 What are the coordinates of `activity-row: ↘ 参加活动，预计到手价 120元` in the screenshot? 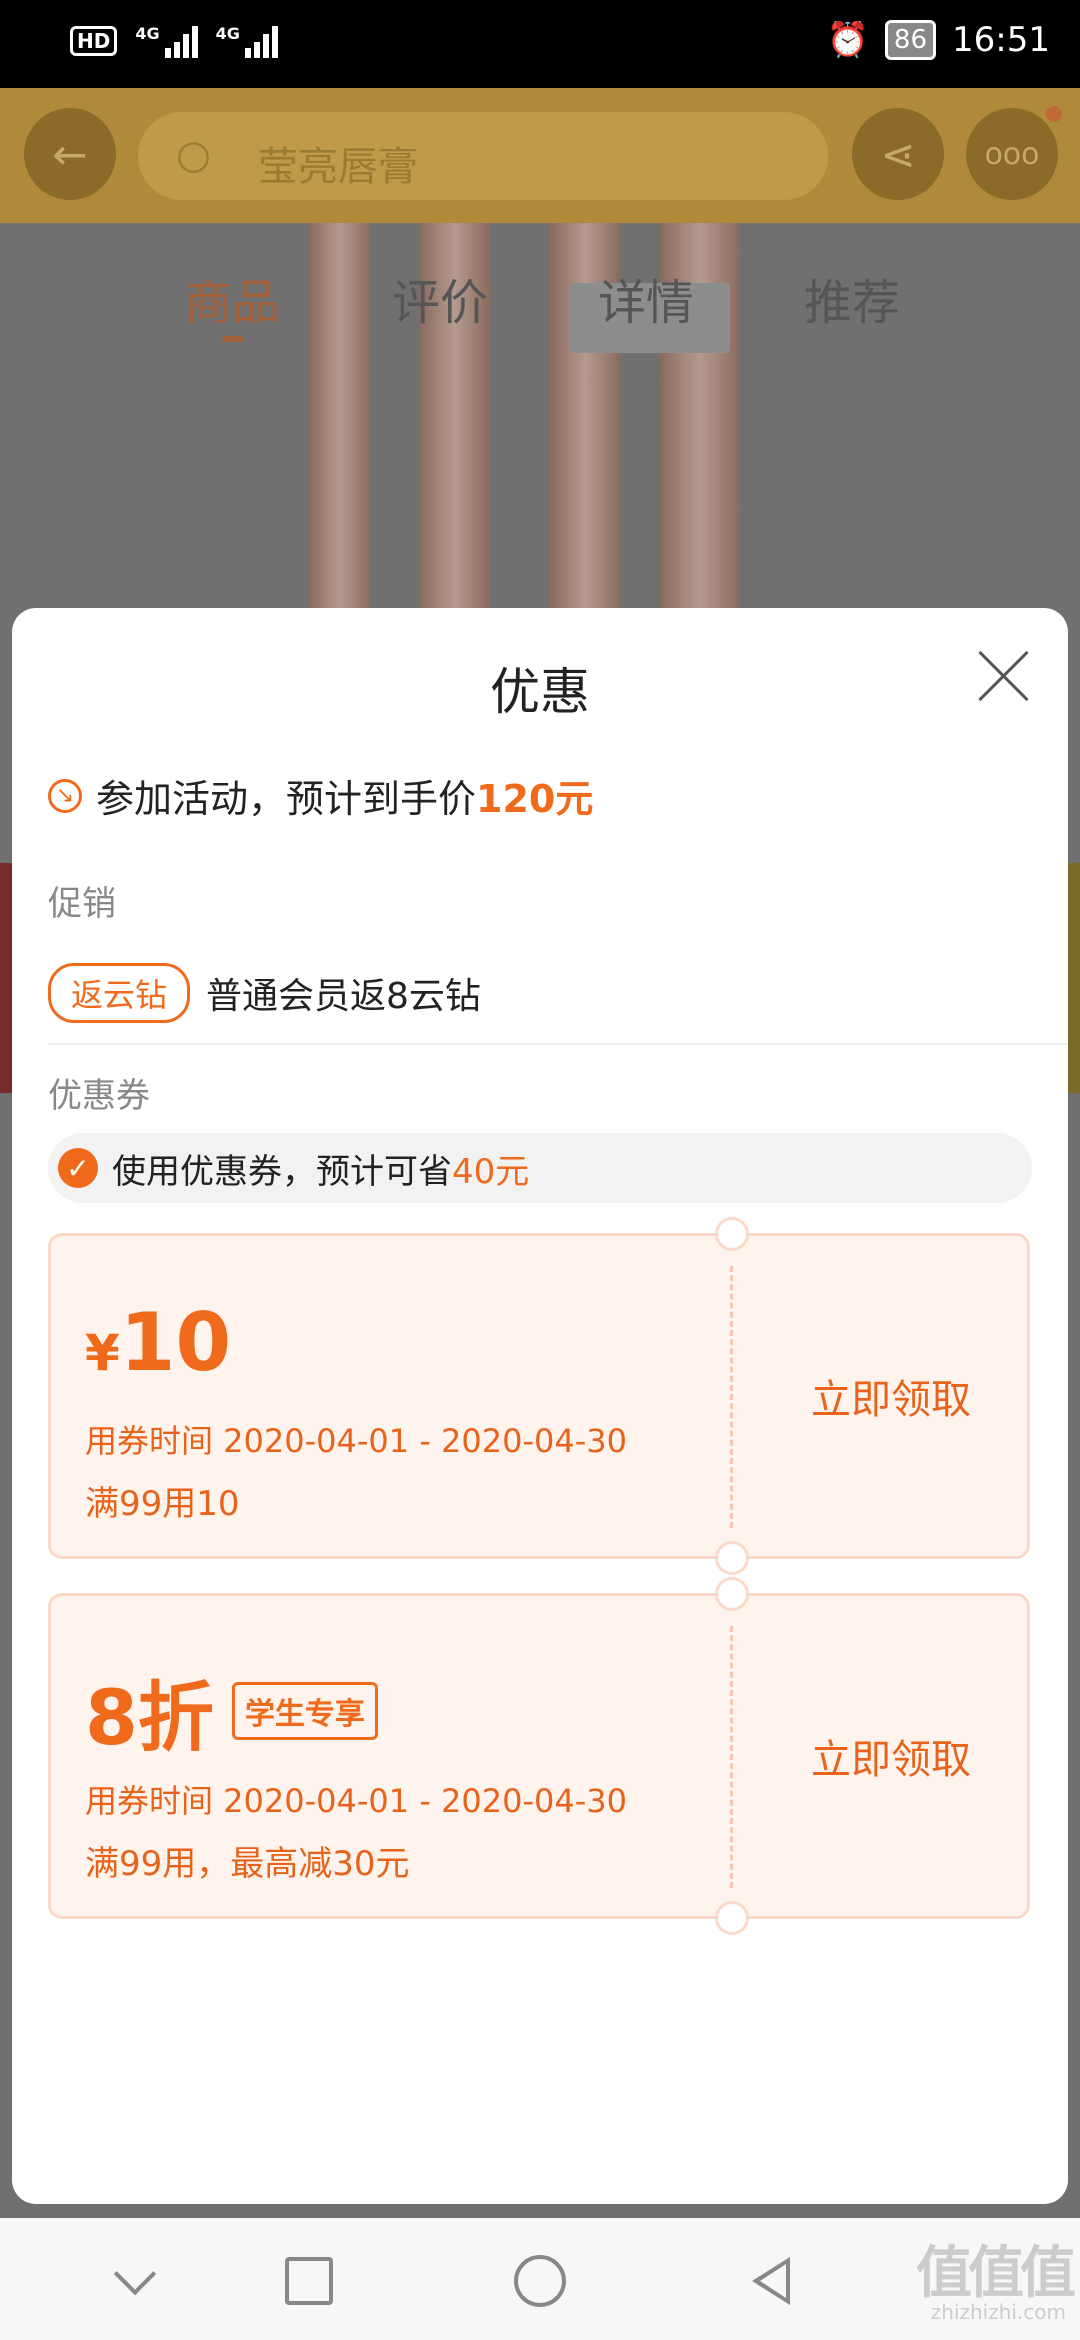 It's located at (320, 795).